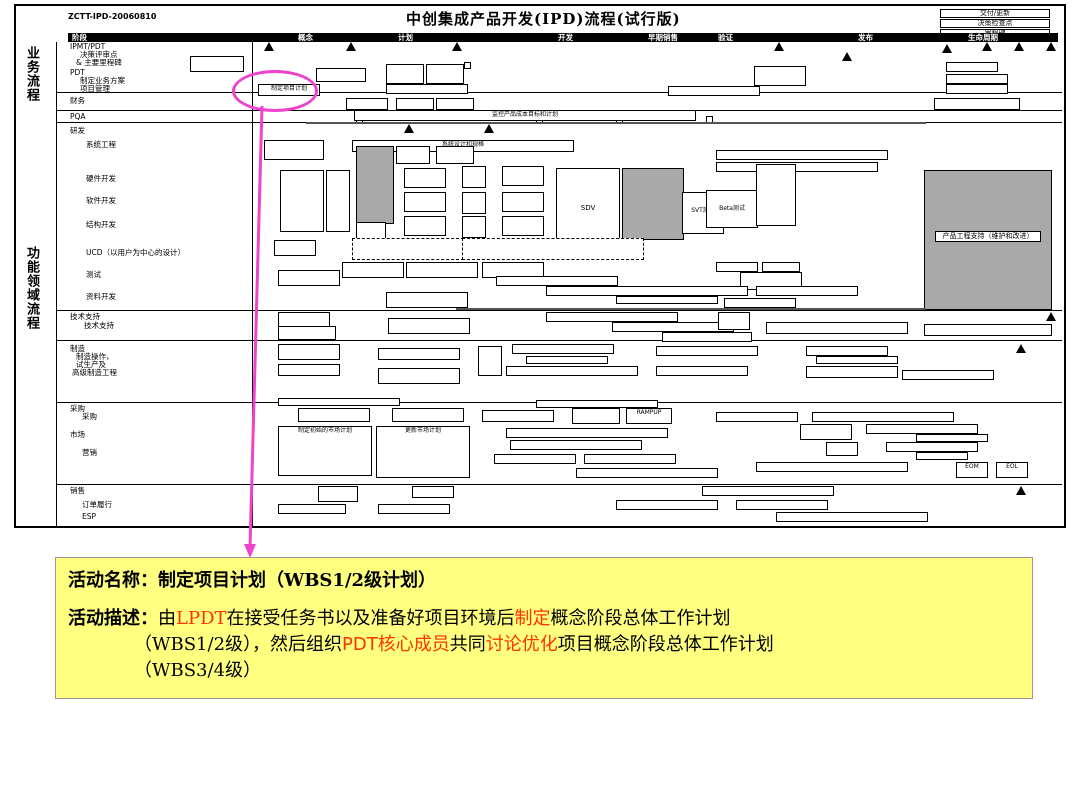 Image resolution: width=1080 pixels, height=810 pixels. I want to click on desc-pdt-core: PDT核心成员, so click(396, 644).